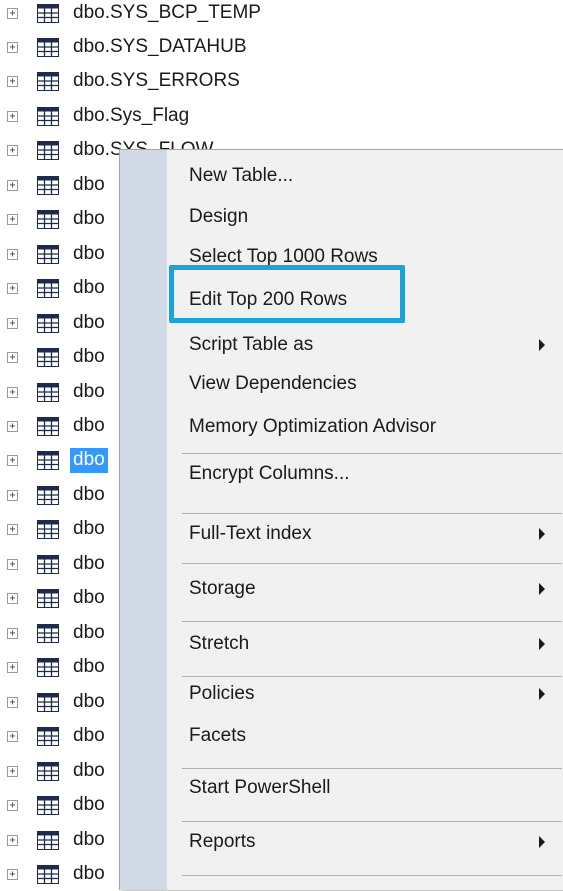 The image size is (563, 891). I want to click on menu-item-label: Storage, so click(222, 588).